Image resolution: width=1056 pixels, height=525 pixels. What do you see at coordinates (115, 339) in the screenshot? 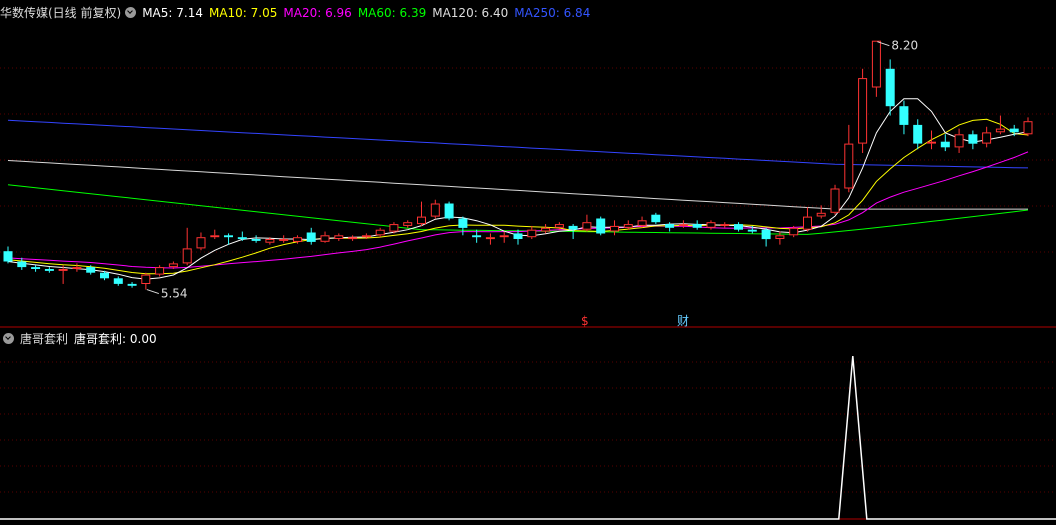
I see `indicator-value: 唐哥套利: 0.00` at bounding box center [115, 339].